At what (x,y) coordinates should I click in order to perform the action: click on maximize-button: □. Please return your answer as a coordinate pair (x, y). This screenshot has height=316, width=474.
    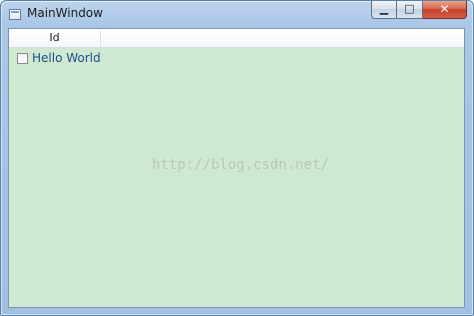
    Looking at the image, I should click on (410, 10).